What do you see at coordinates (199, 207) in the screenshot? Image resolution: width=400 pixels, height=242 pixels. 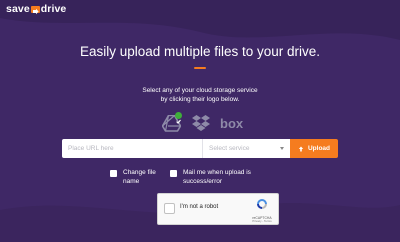 I see `recaptcha-label: I'm not a robot` at bounding box center [199, 207].